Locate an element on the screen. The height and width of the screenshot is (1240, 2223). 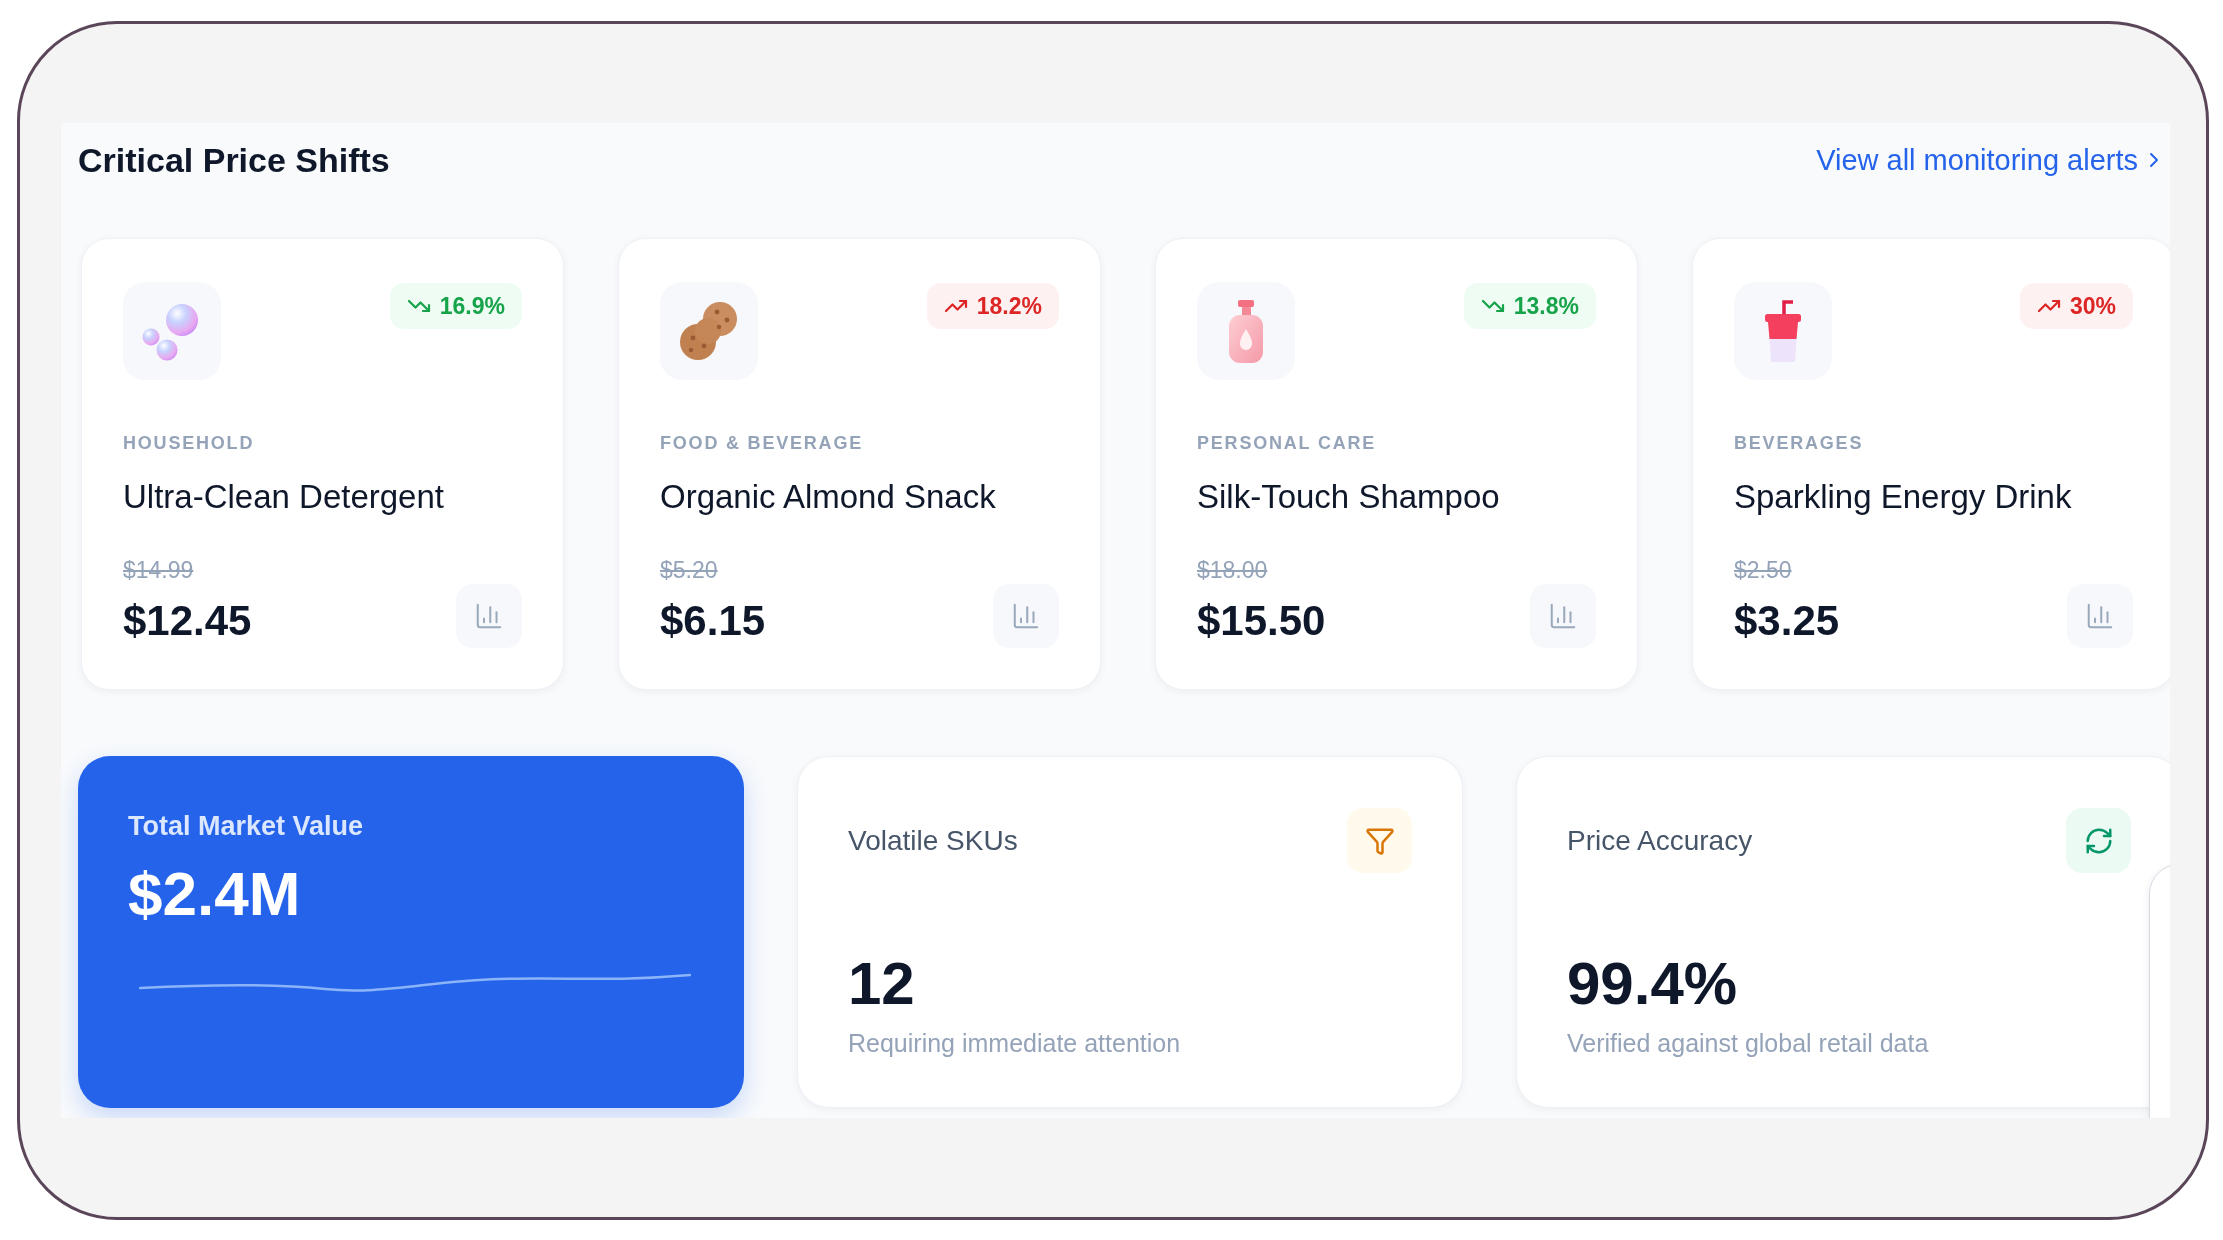
old-price: $5.20 is located at coordinates (689, 570).